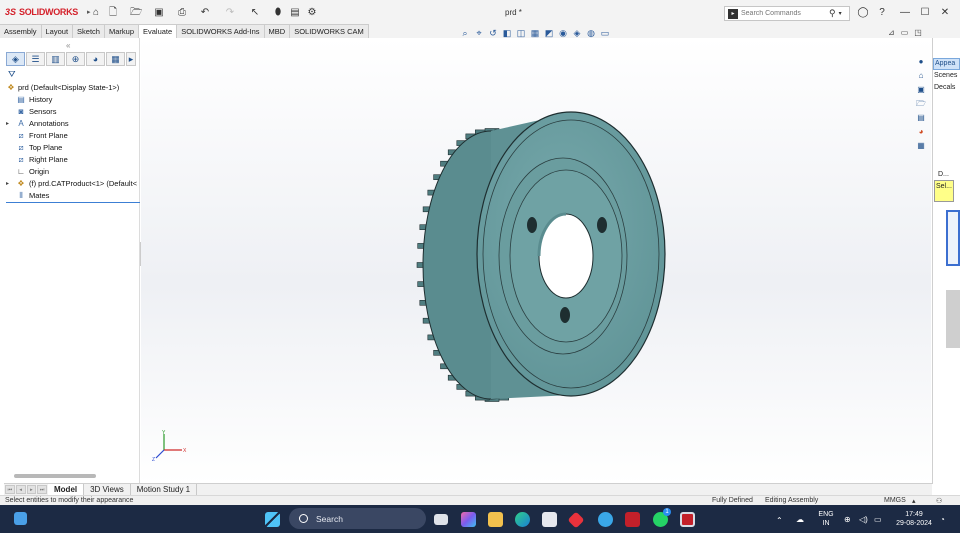 The height and width of the screenshot is (533, 960). Describe the element at coordinates (35, 59) in the screenshot. I see `property-manager-tab-icon: ☰` at that location.